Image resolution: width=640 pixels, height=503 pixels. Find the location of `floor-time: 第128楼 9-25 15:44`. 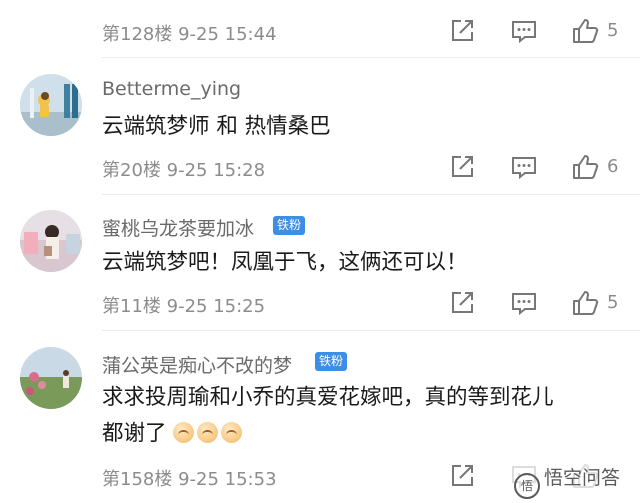

floor-time: 第128楼 9-25 15:44 is located at coordinates (189, 34).